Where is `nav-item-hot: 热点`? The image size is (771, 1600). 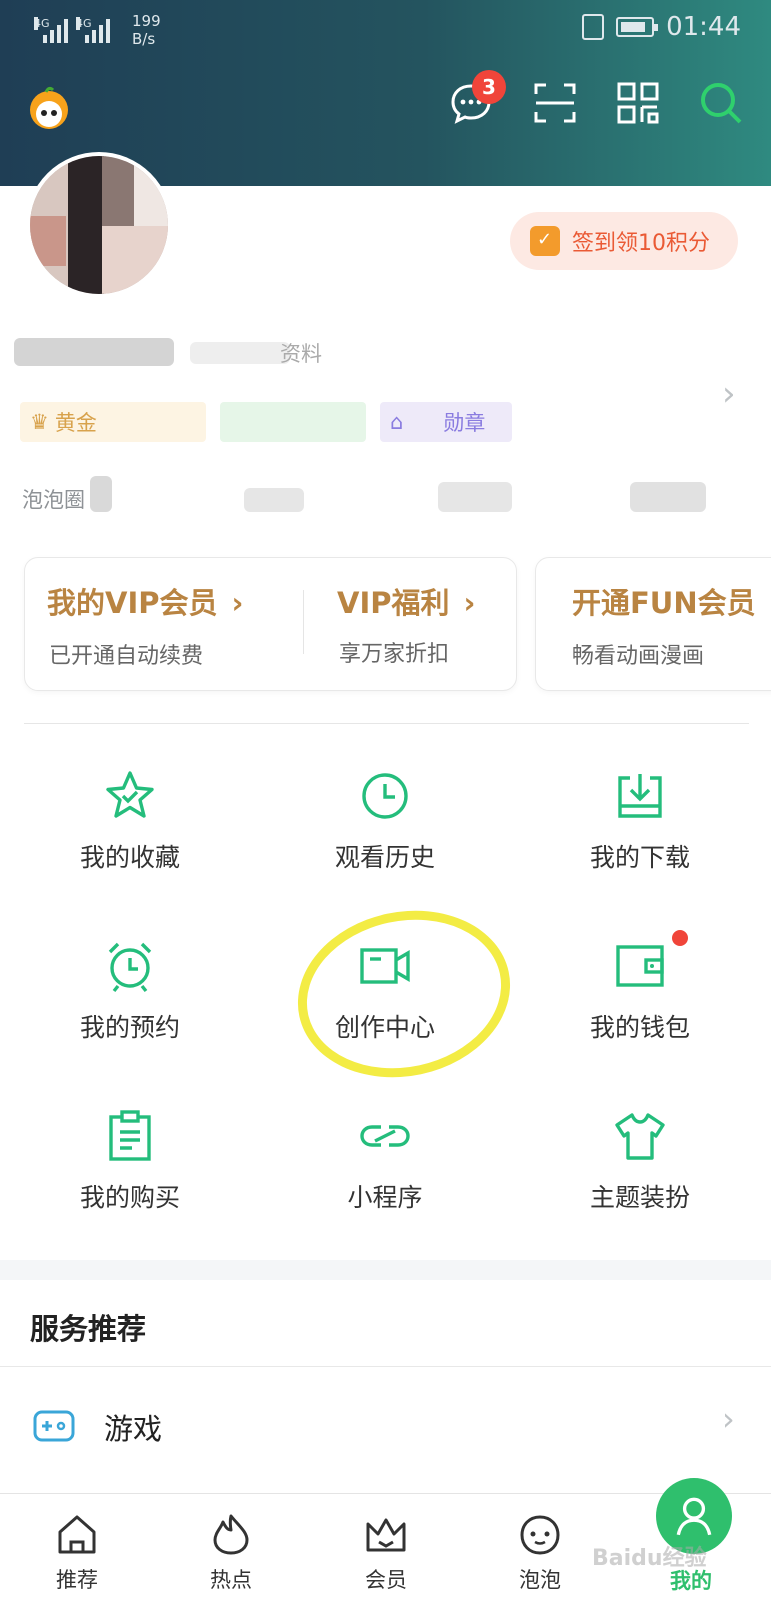 nav-item-hot: 热点 is located at coordinates (231, 1547).